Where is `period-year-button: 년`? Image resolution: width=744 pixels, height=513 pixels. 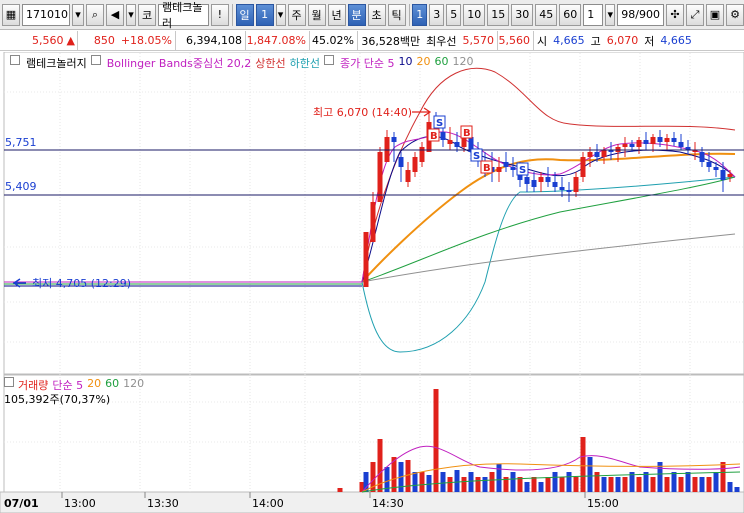 period-year-button: 년 is located at coordinates (336, 14).